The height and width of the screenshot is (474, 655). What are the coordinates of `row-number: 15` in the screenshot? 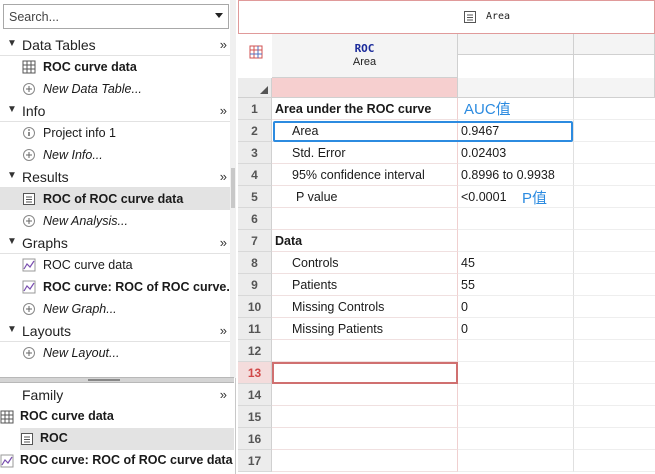 It's located at (255, 417).